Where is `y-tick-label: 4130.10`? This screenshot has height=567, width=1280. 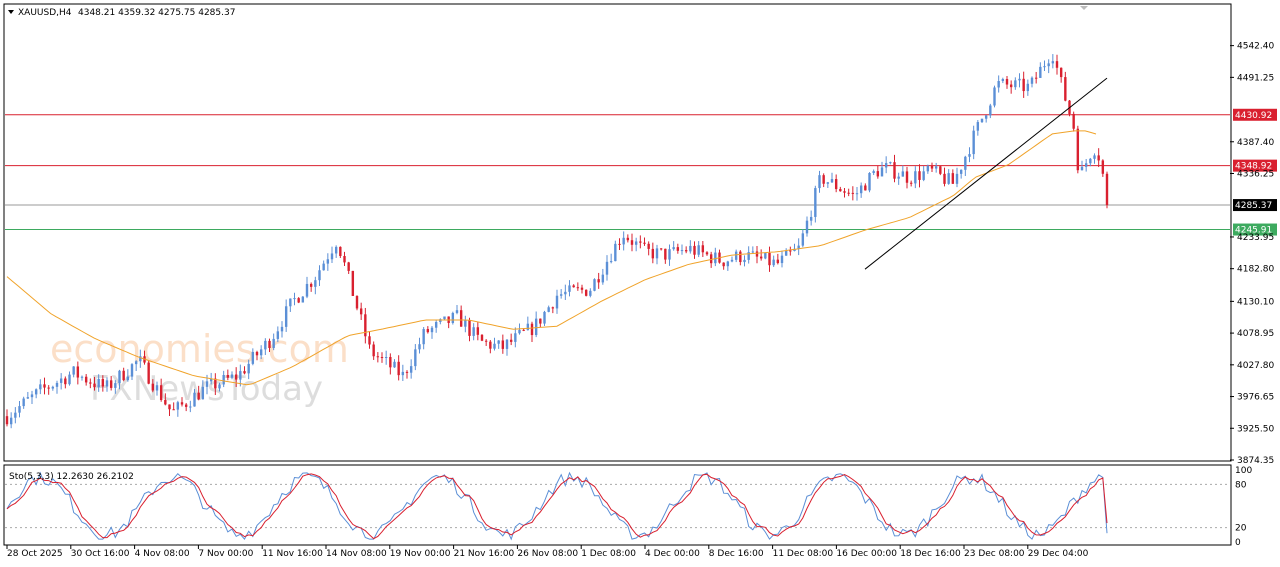
y-tick-label: 4130.10 is located at coordinates (1255, 302).